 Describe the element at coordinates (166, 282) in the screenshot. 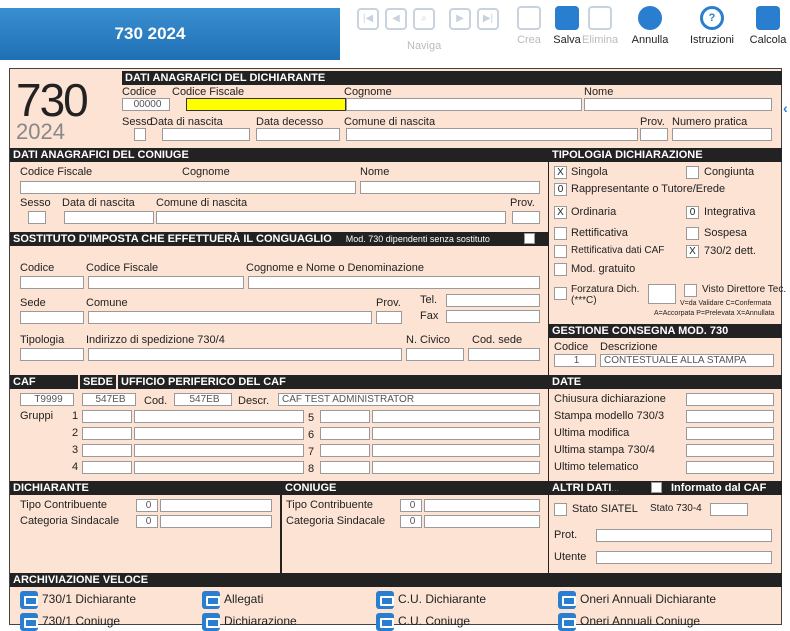

I see `sost-cf-input` at that location.